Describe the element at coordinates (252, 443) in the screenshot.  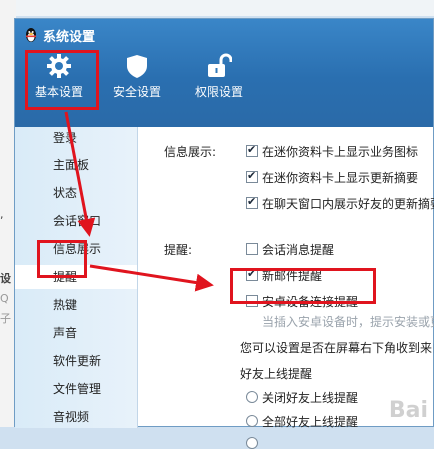
I see `partial-radio` at that location.